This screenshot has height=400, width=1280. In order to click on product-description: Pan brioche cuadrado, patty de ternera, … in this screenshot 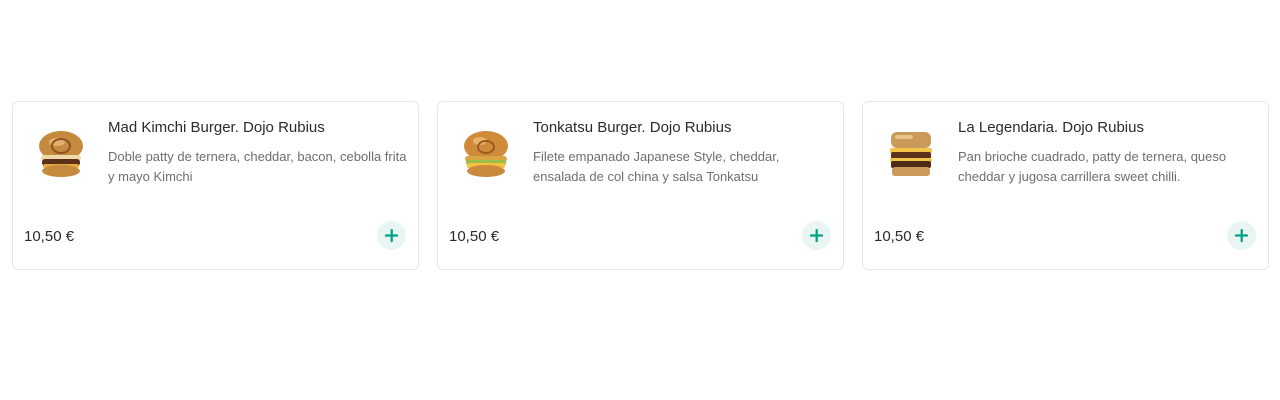, I will do `click(1092, 166)`.